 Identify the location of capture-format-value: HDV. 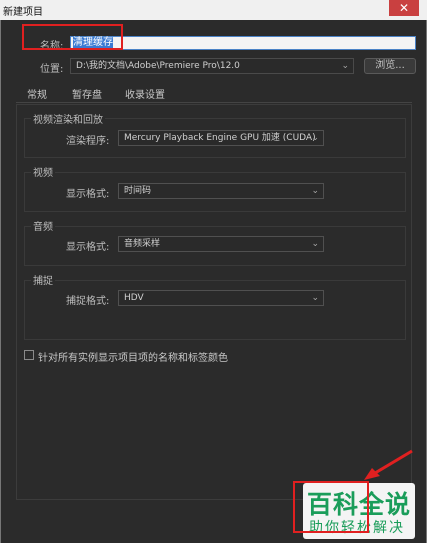
(134, 298).